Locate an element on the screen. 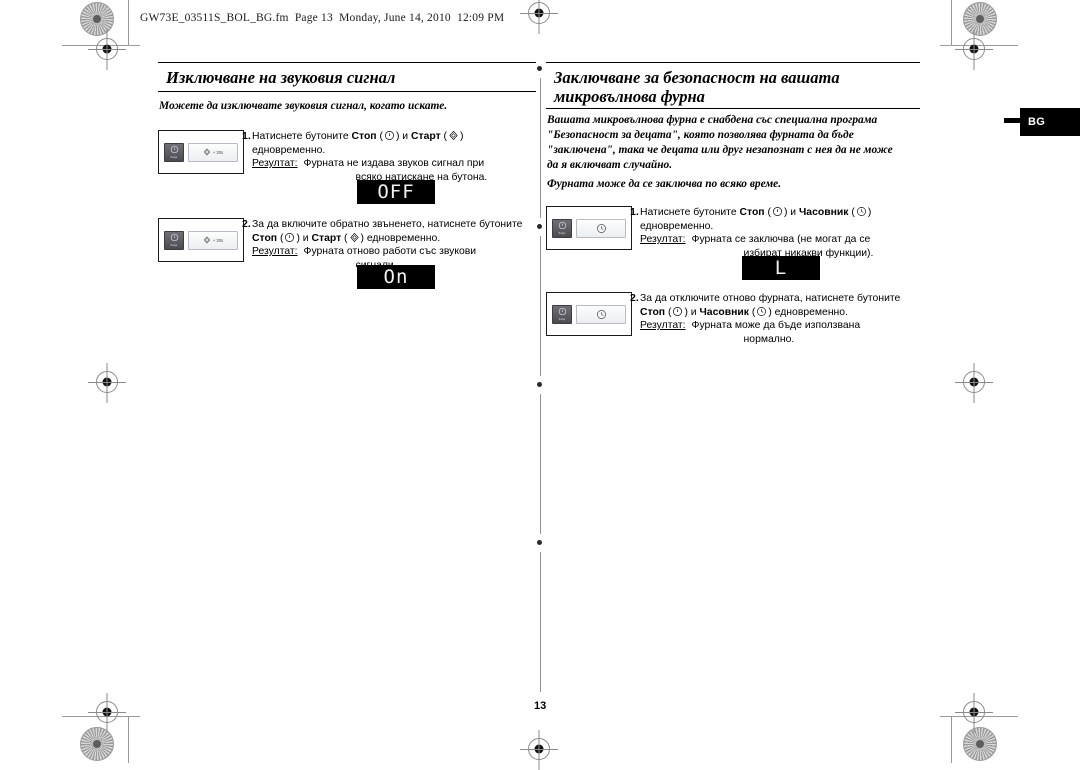  left-step-1-line1-pre: Натиснете бутоните is located at coordinates (302, 136).